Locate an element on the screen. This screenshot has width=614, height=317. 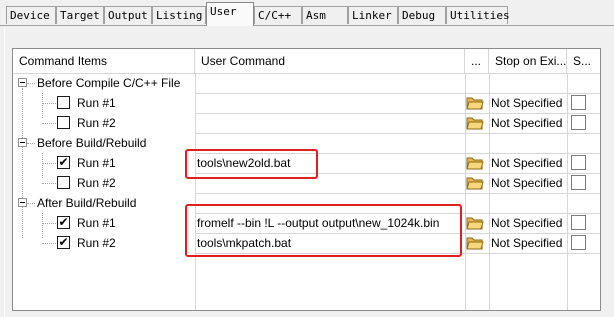
row-divider is located at coordinates (397, 253).